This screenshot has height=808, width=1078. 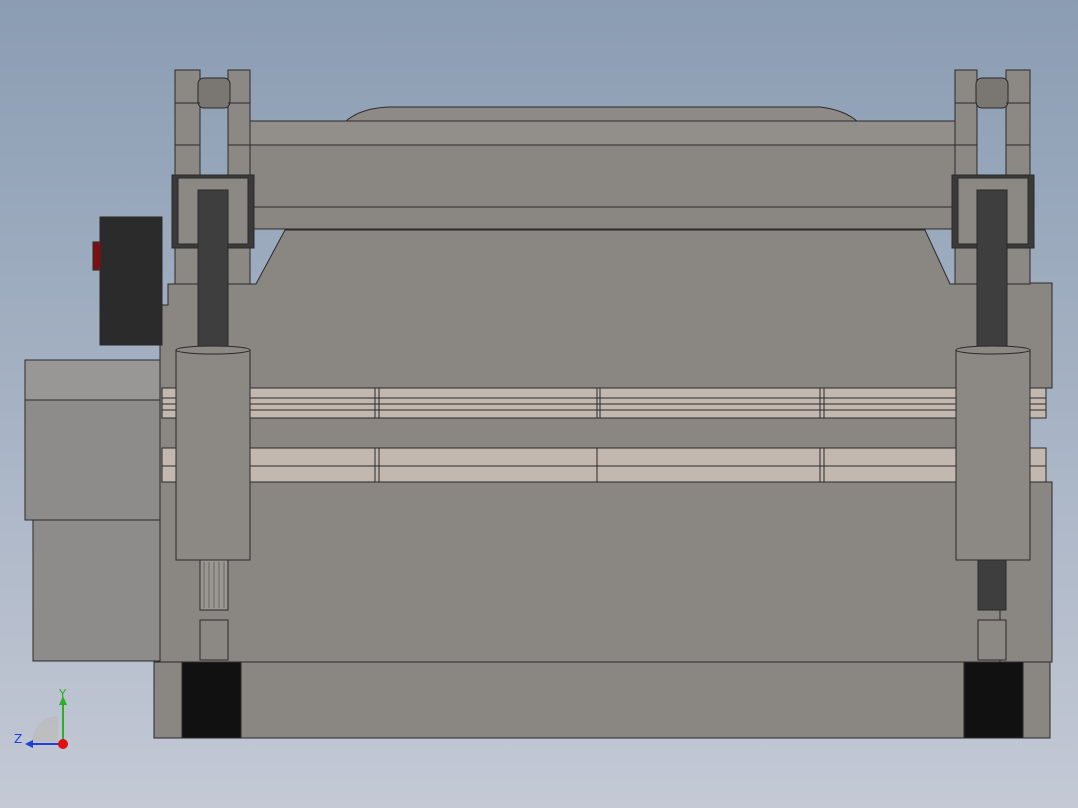 What do you see at coordinates (214, 93) in the screenshot?
I see `left-pivot-pin` at bounding box center [214, 93].